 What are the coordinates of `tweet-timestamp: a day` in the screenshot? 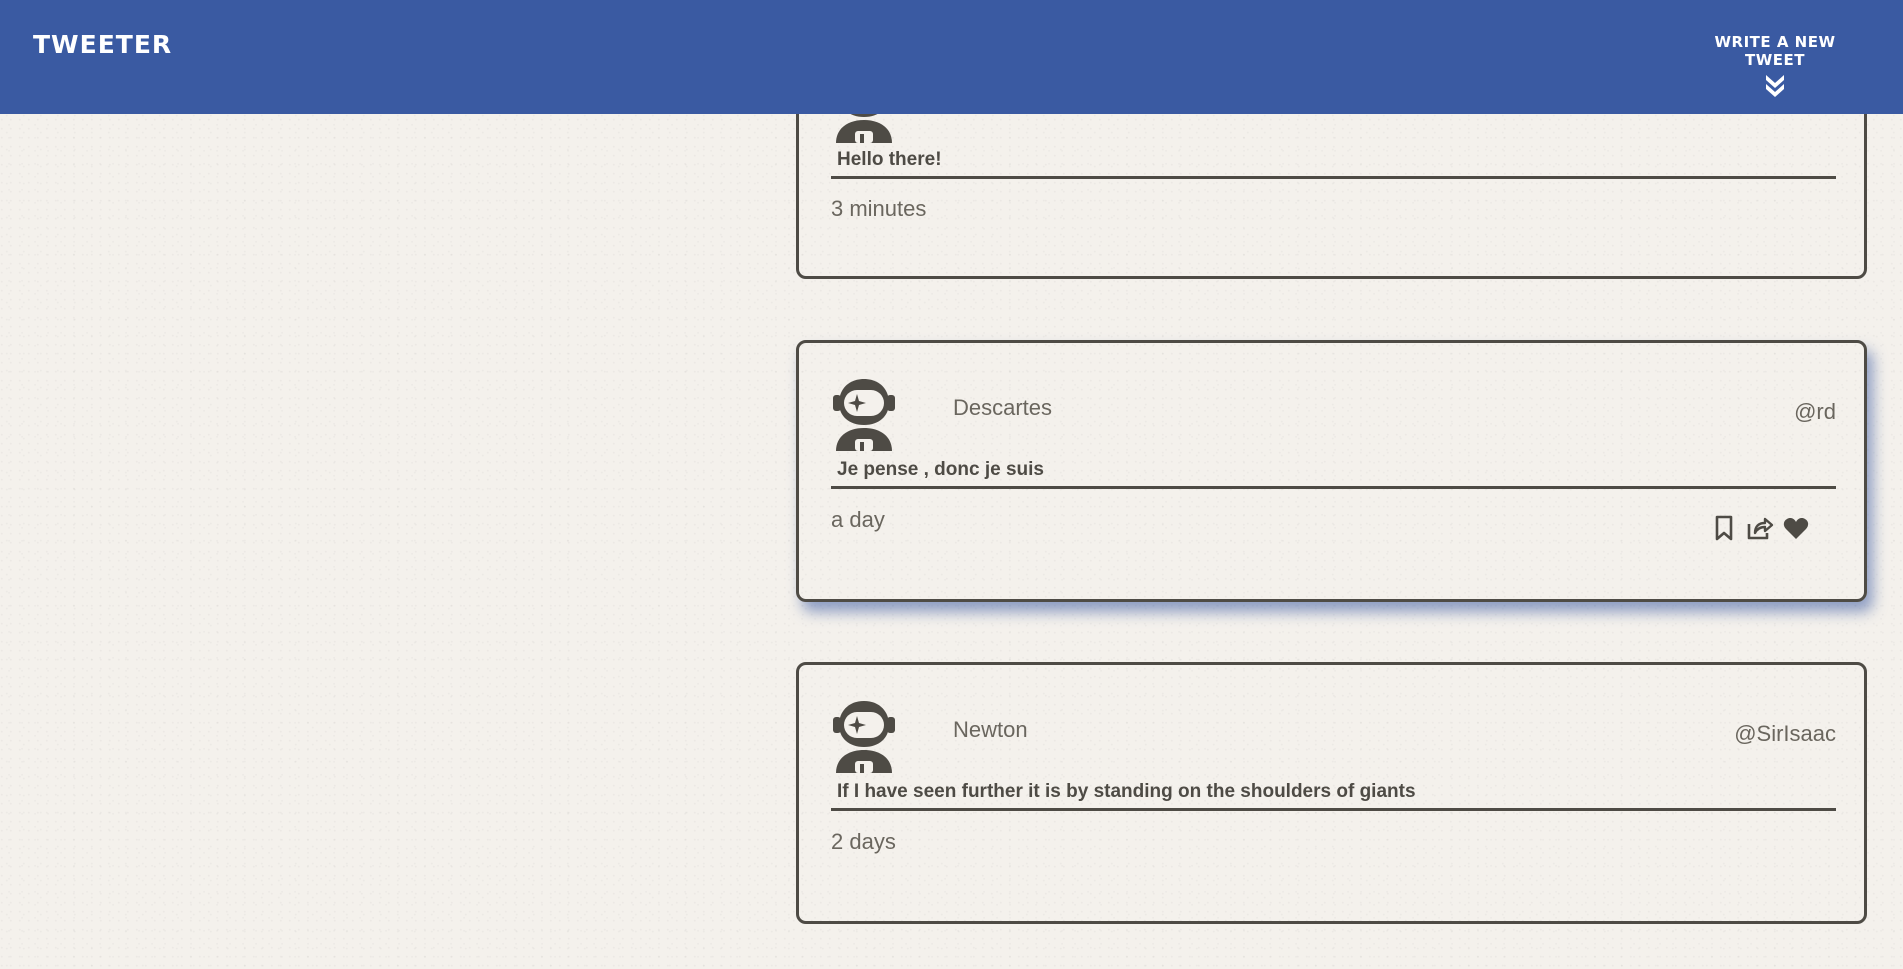 It's located at (858, 519).